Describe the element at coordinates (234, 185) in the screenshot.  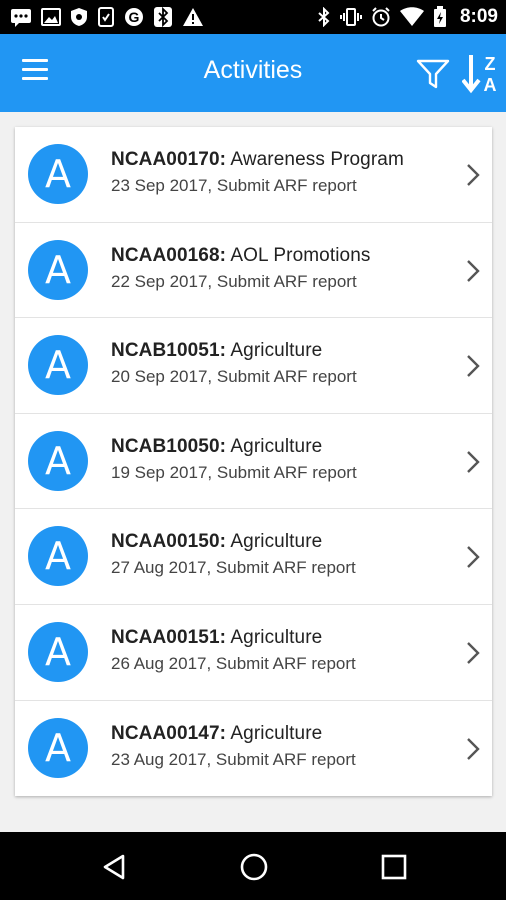
I see `activity-subtitle: 23 Sep 2017, Submit ARF report` at that location.